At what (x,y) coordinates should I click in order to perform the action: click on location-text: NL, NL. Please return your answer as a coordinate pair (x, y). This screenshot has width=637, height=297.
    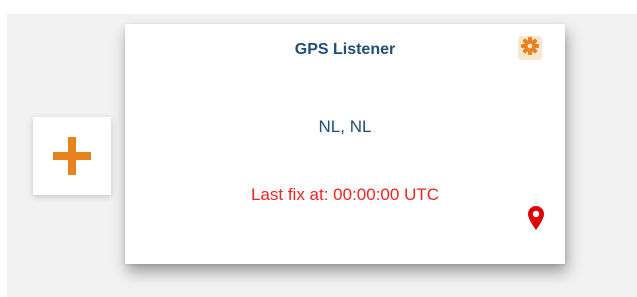
    Looking at the image, I should click on (345, 126).